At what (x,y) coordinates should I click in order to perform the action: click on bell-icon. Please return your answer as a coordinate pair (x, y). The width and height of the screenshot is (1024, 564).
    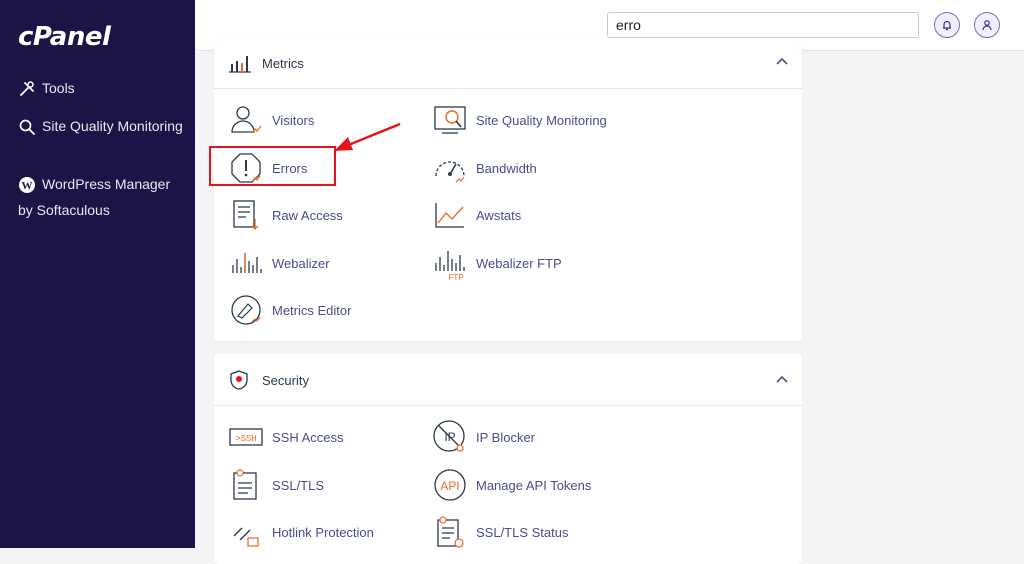
    Looking at the image, I should click on (947, 25).